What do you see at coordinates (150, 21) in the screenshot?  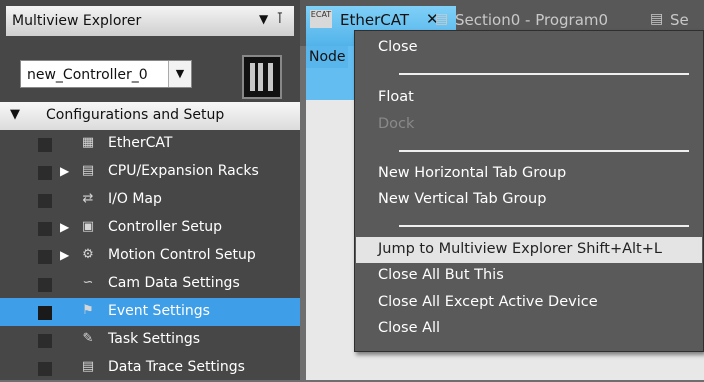 I see `explorer-header: Multiview Explorer ▼ ⊺` at bounding box center [150, 21].